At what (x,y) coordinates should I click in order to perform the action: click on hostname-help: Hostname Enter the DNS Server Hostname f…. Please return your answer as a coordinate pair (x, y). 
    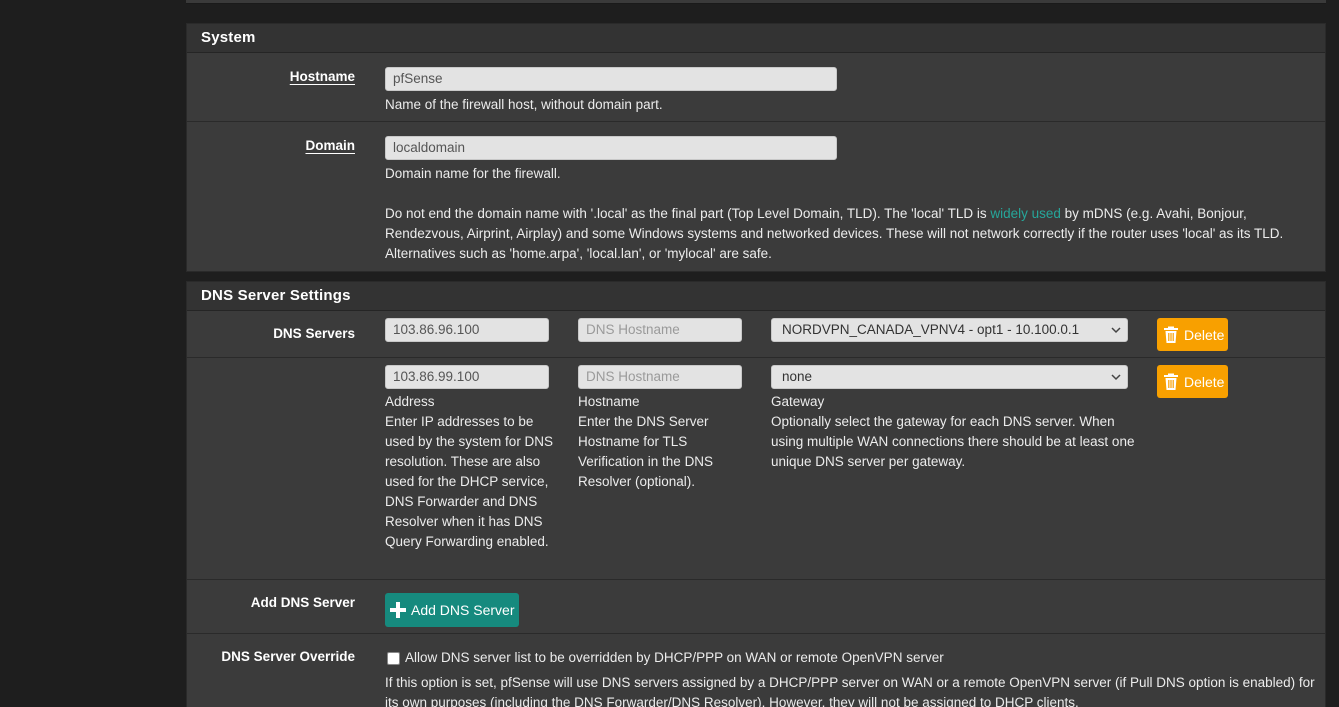
    Looking at the image, I should click on (663, 442).